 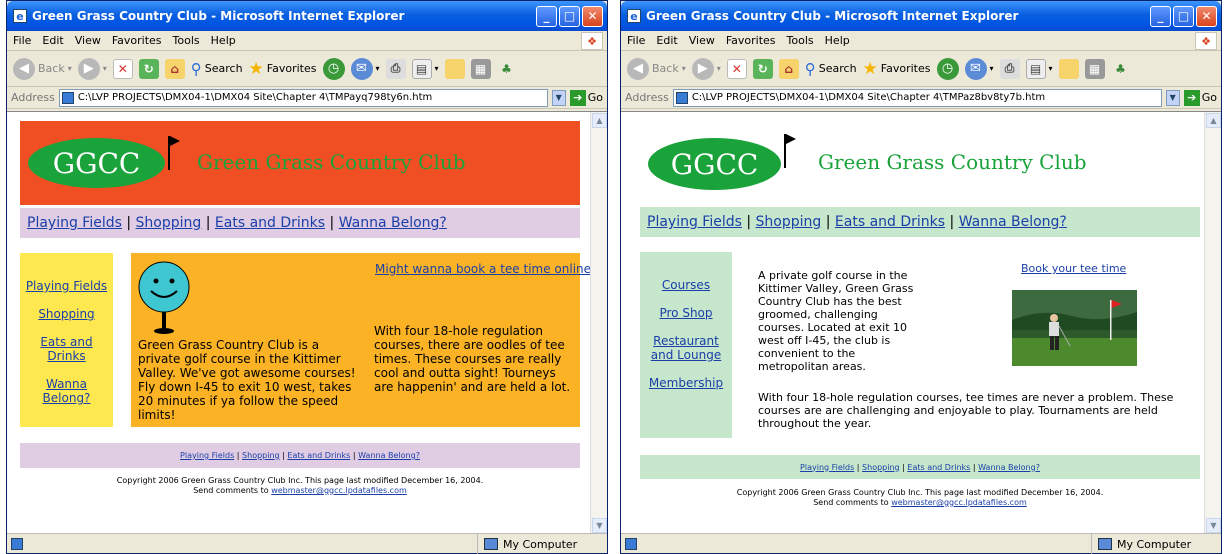 I want to click on windows-logo-icon: ❖, so click(x=1206, y=41).